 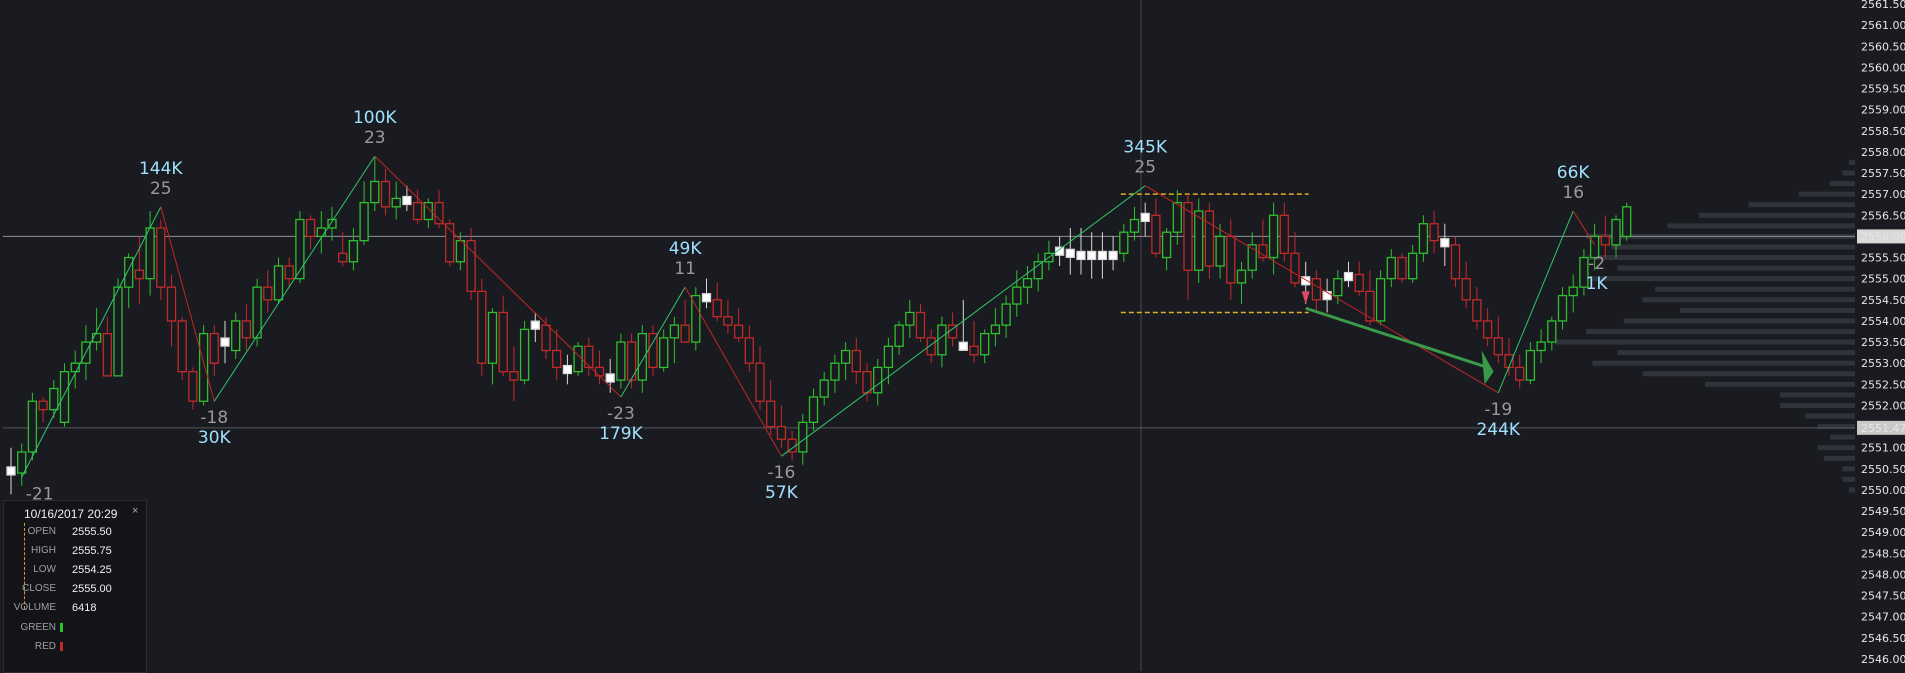 What do you see at coordinates (1596, 264) in the screenshot?
I see `current-delta-label: -2` at bounding box center [1596, 264].